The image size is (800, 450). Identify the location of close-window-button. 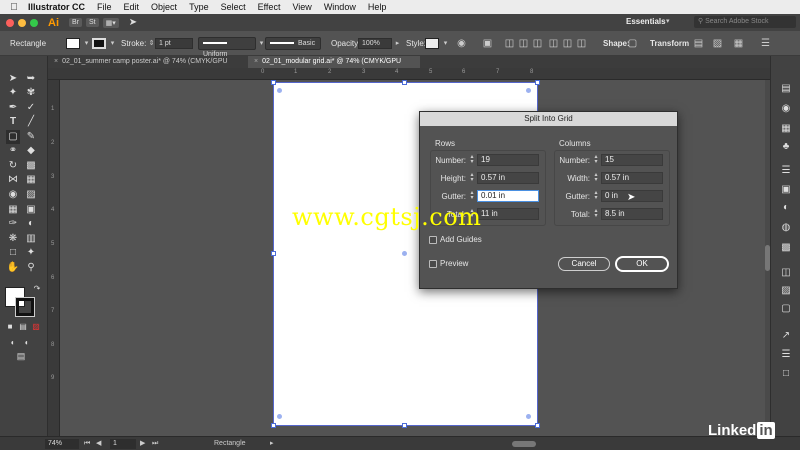
(10, 22).